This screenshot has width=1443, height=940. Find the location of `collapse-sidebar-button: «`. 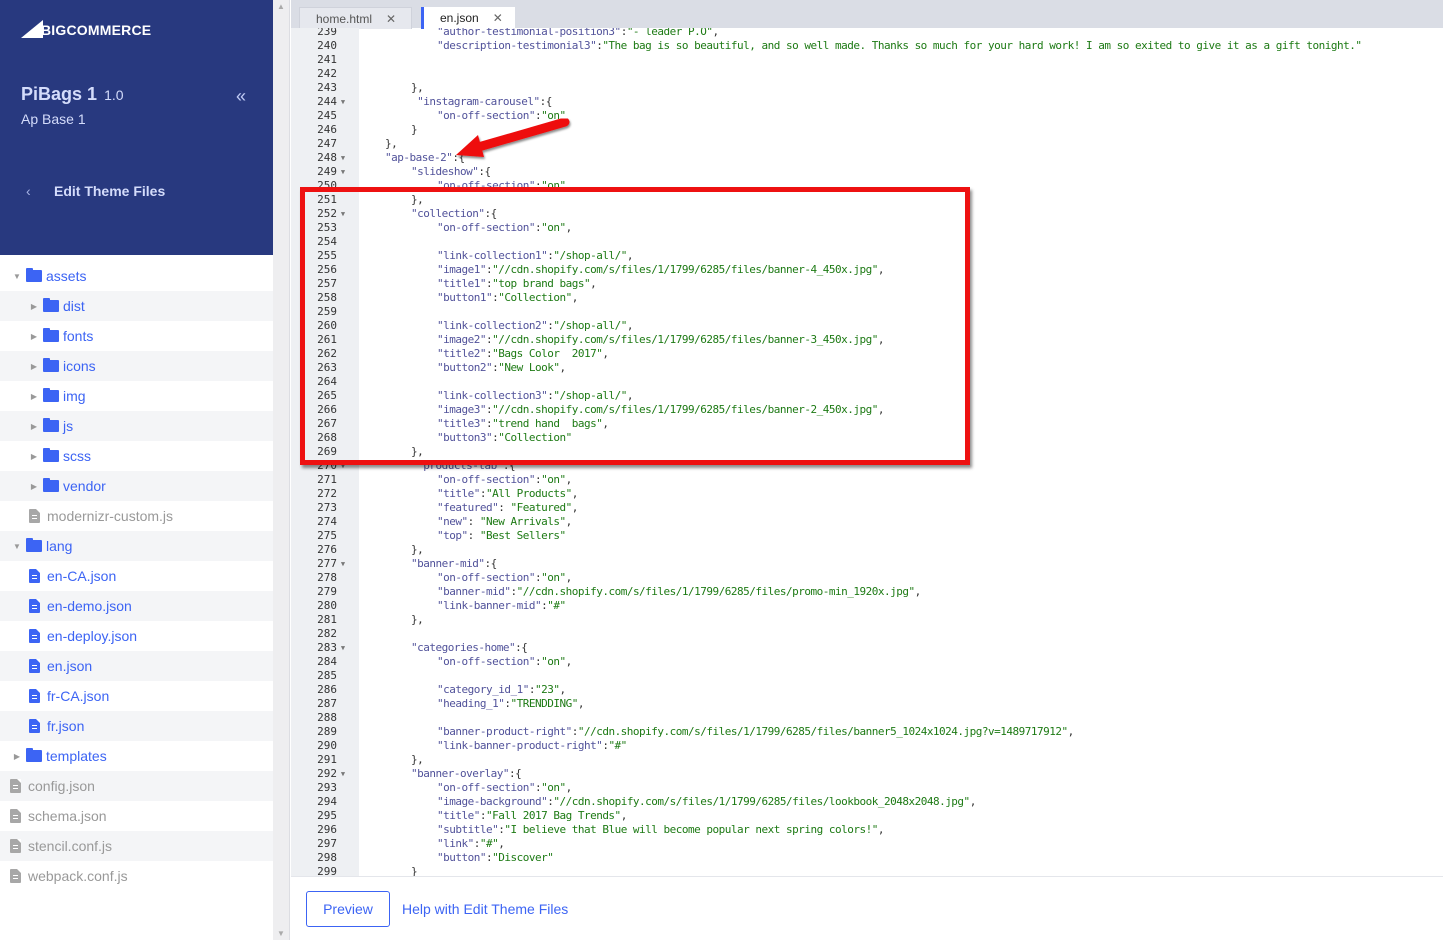

collapse-sidebar-button: « is located at coordinates (241, 96).